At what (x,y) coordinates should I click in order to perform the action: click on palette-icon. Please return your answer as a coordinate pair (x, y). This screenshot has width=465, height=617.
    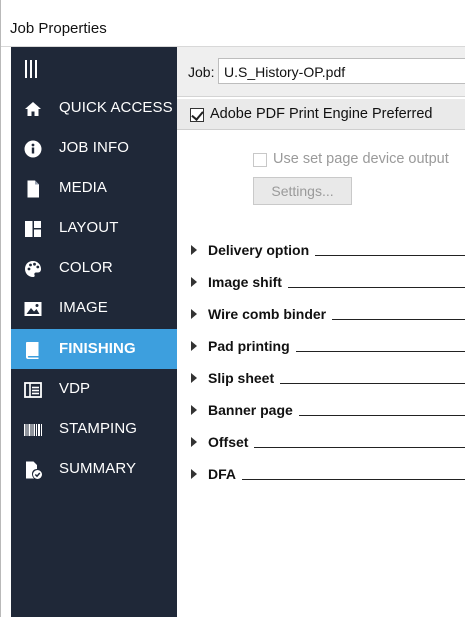
    Looking at the image, I should click on (33, 269).